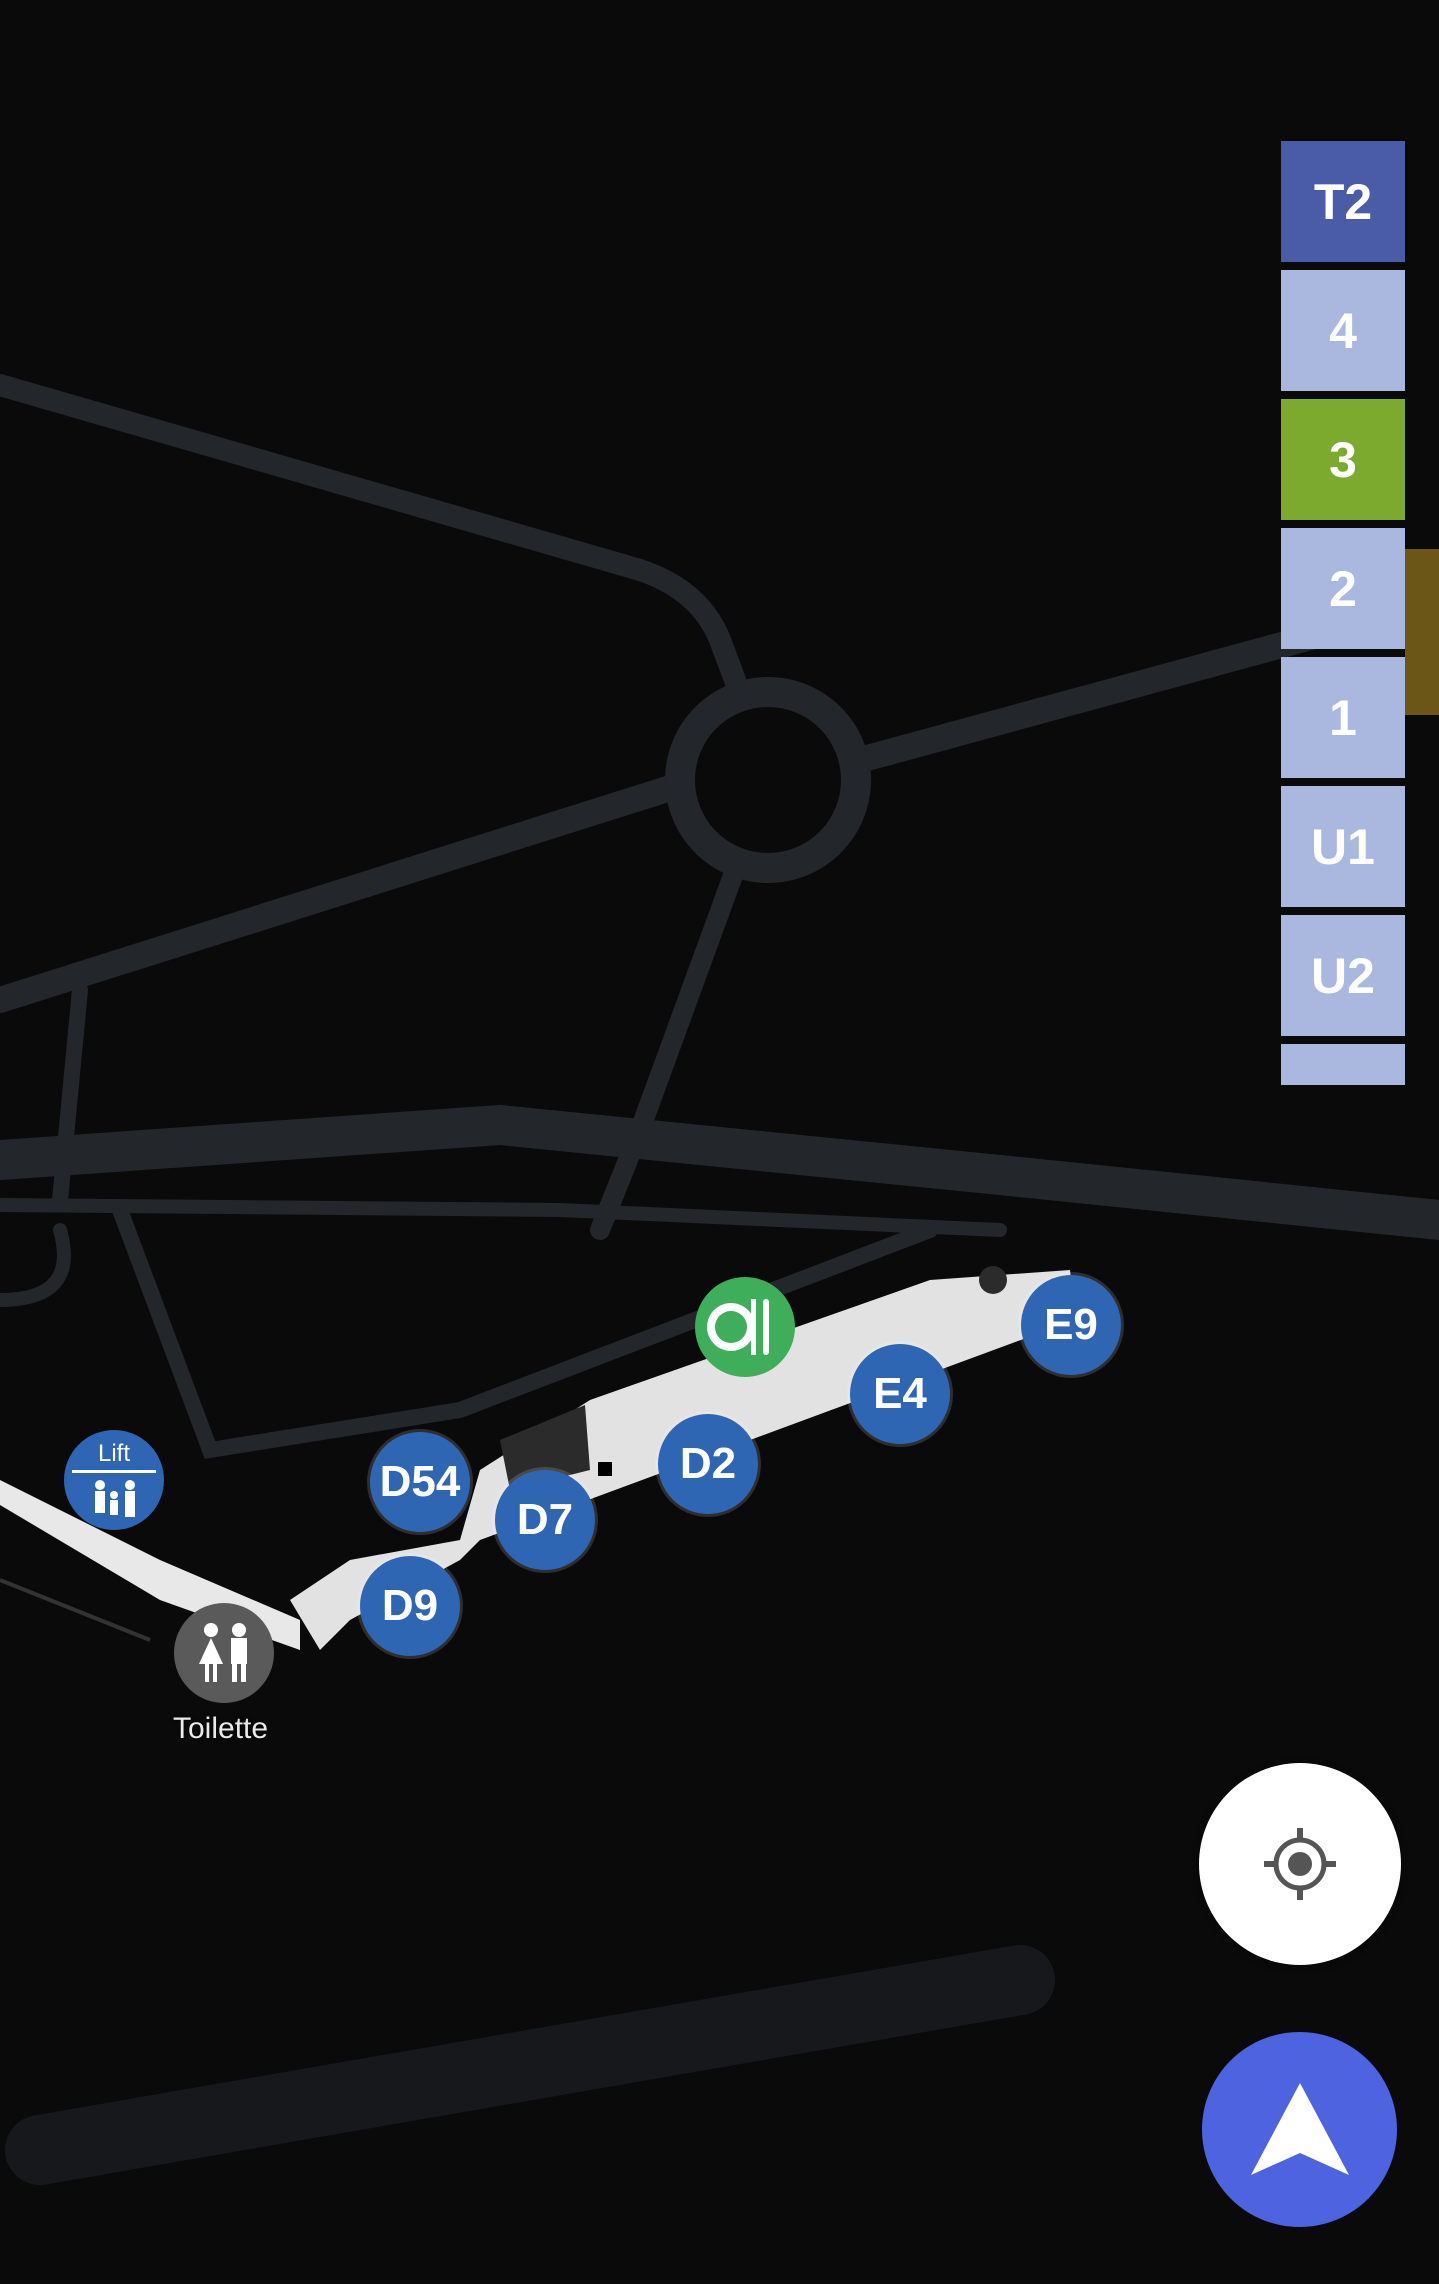 Image resolution: width=1439 pixels, height=2284 pixels. I want to click on gate-label: D54, so click(420, 1481).